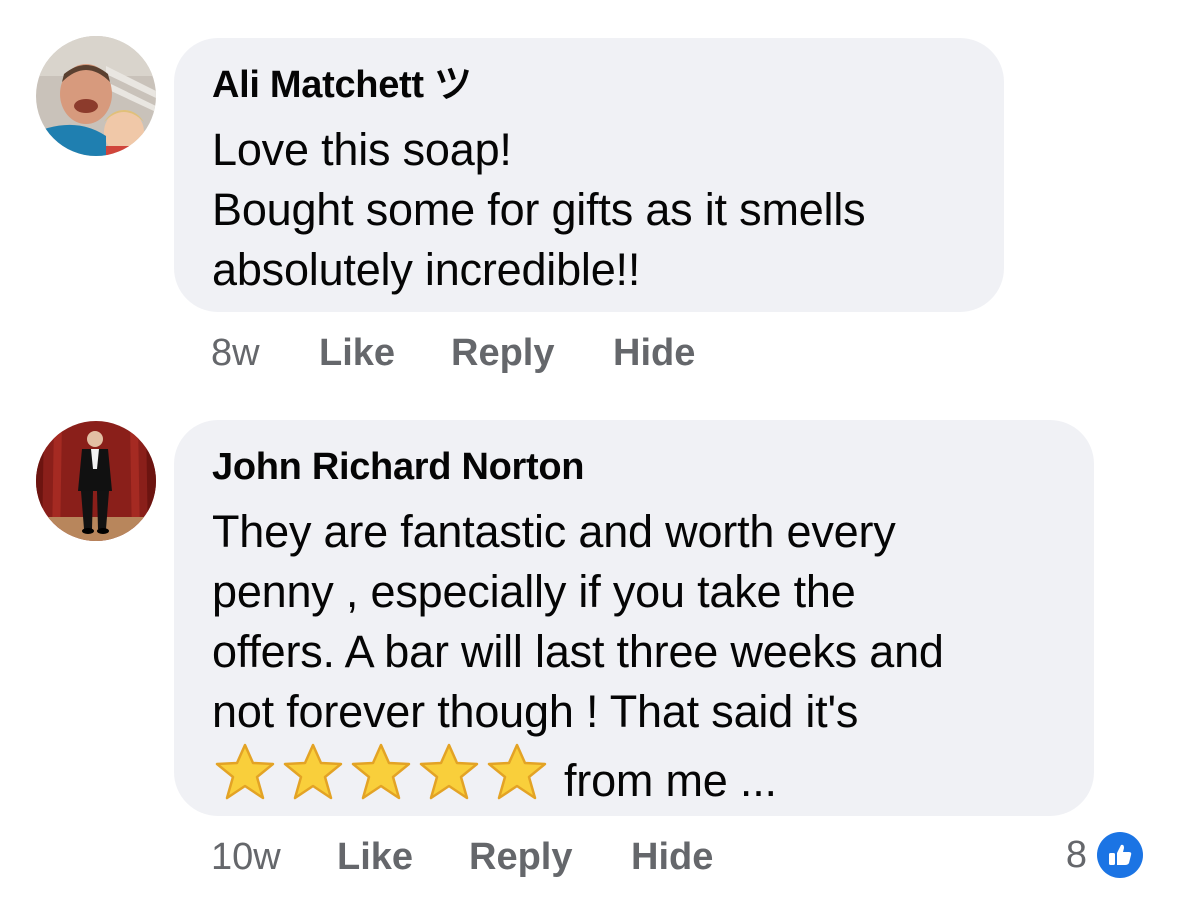 Image resolution: width=1179 pixels, height=908 pixels. Describe the element at coordinates (274, 857) in the screenshot. I see `comment-timestamp: 10w` at that location.